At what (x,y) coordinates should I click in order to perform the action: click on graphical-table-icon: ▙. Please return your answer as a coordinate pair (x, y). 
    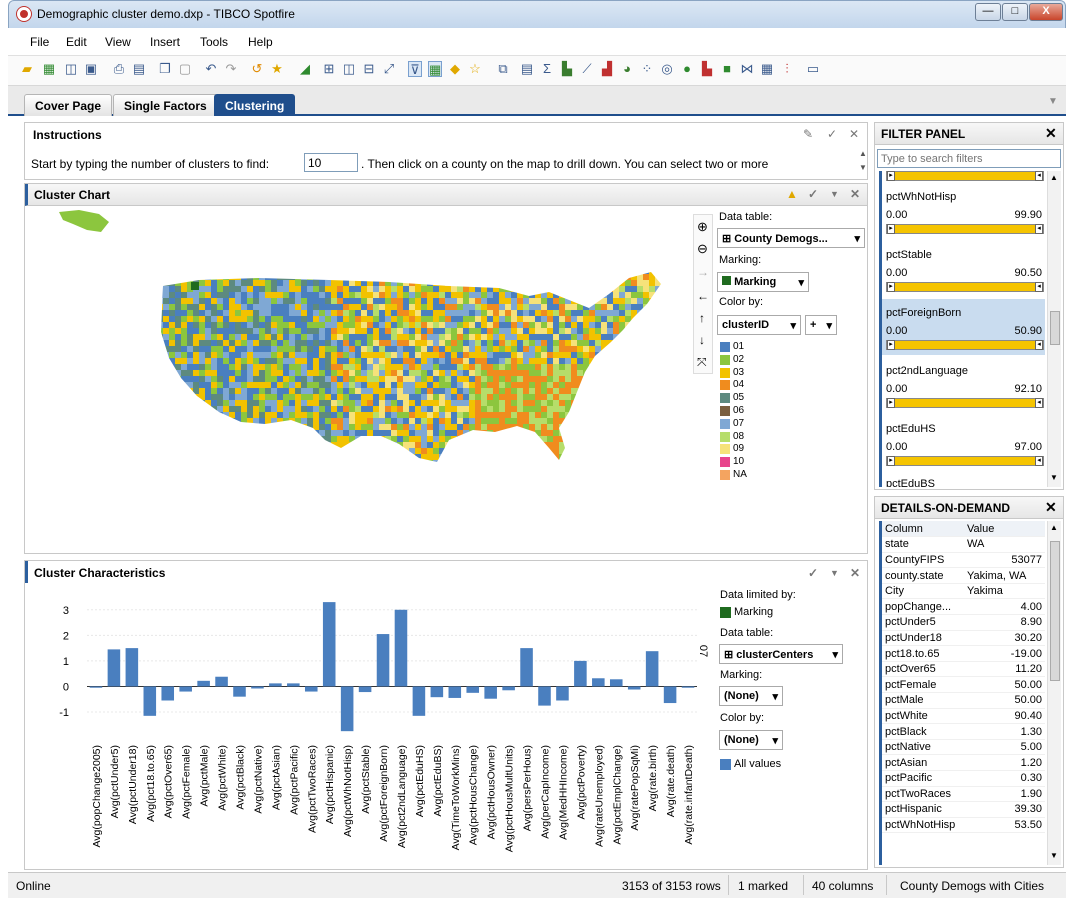
    Looking at the image, I should click on (707, 69).